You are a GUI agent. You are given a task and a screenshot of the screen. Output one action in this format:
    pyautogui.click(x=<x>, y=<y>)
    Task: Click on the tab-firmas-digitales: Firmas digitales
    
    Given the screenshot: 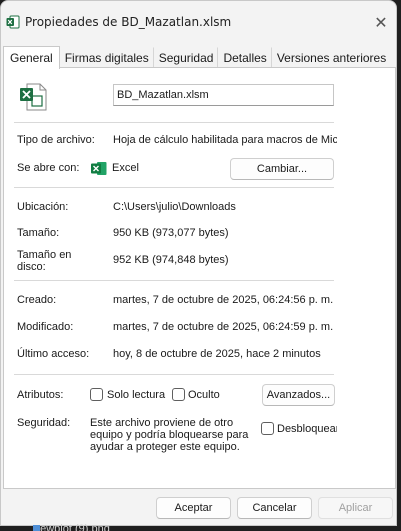 What is the action you would take?
    pyautogui.click(x=107, y=57)
    